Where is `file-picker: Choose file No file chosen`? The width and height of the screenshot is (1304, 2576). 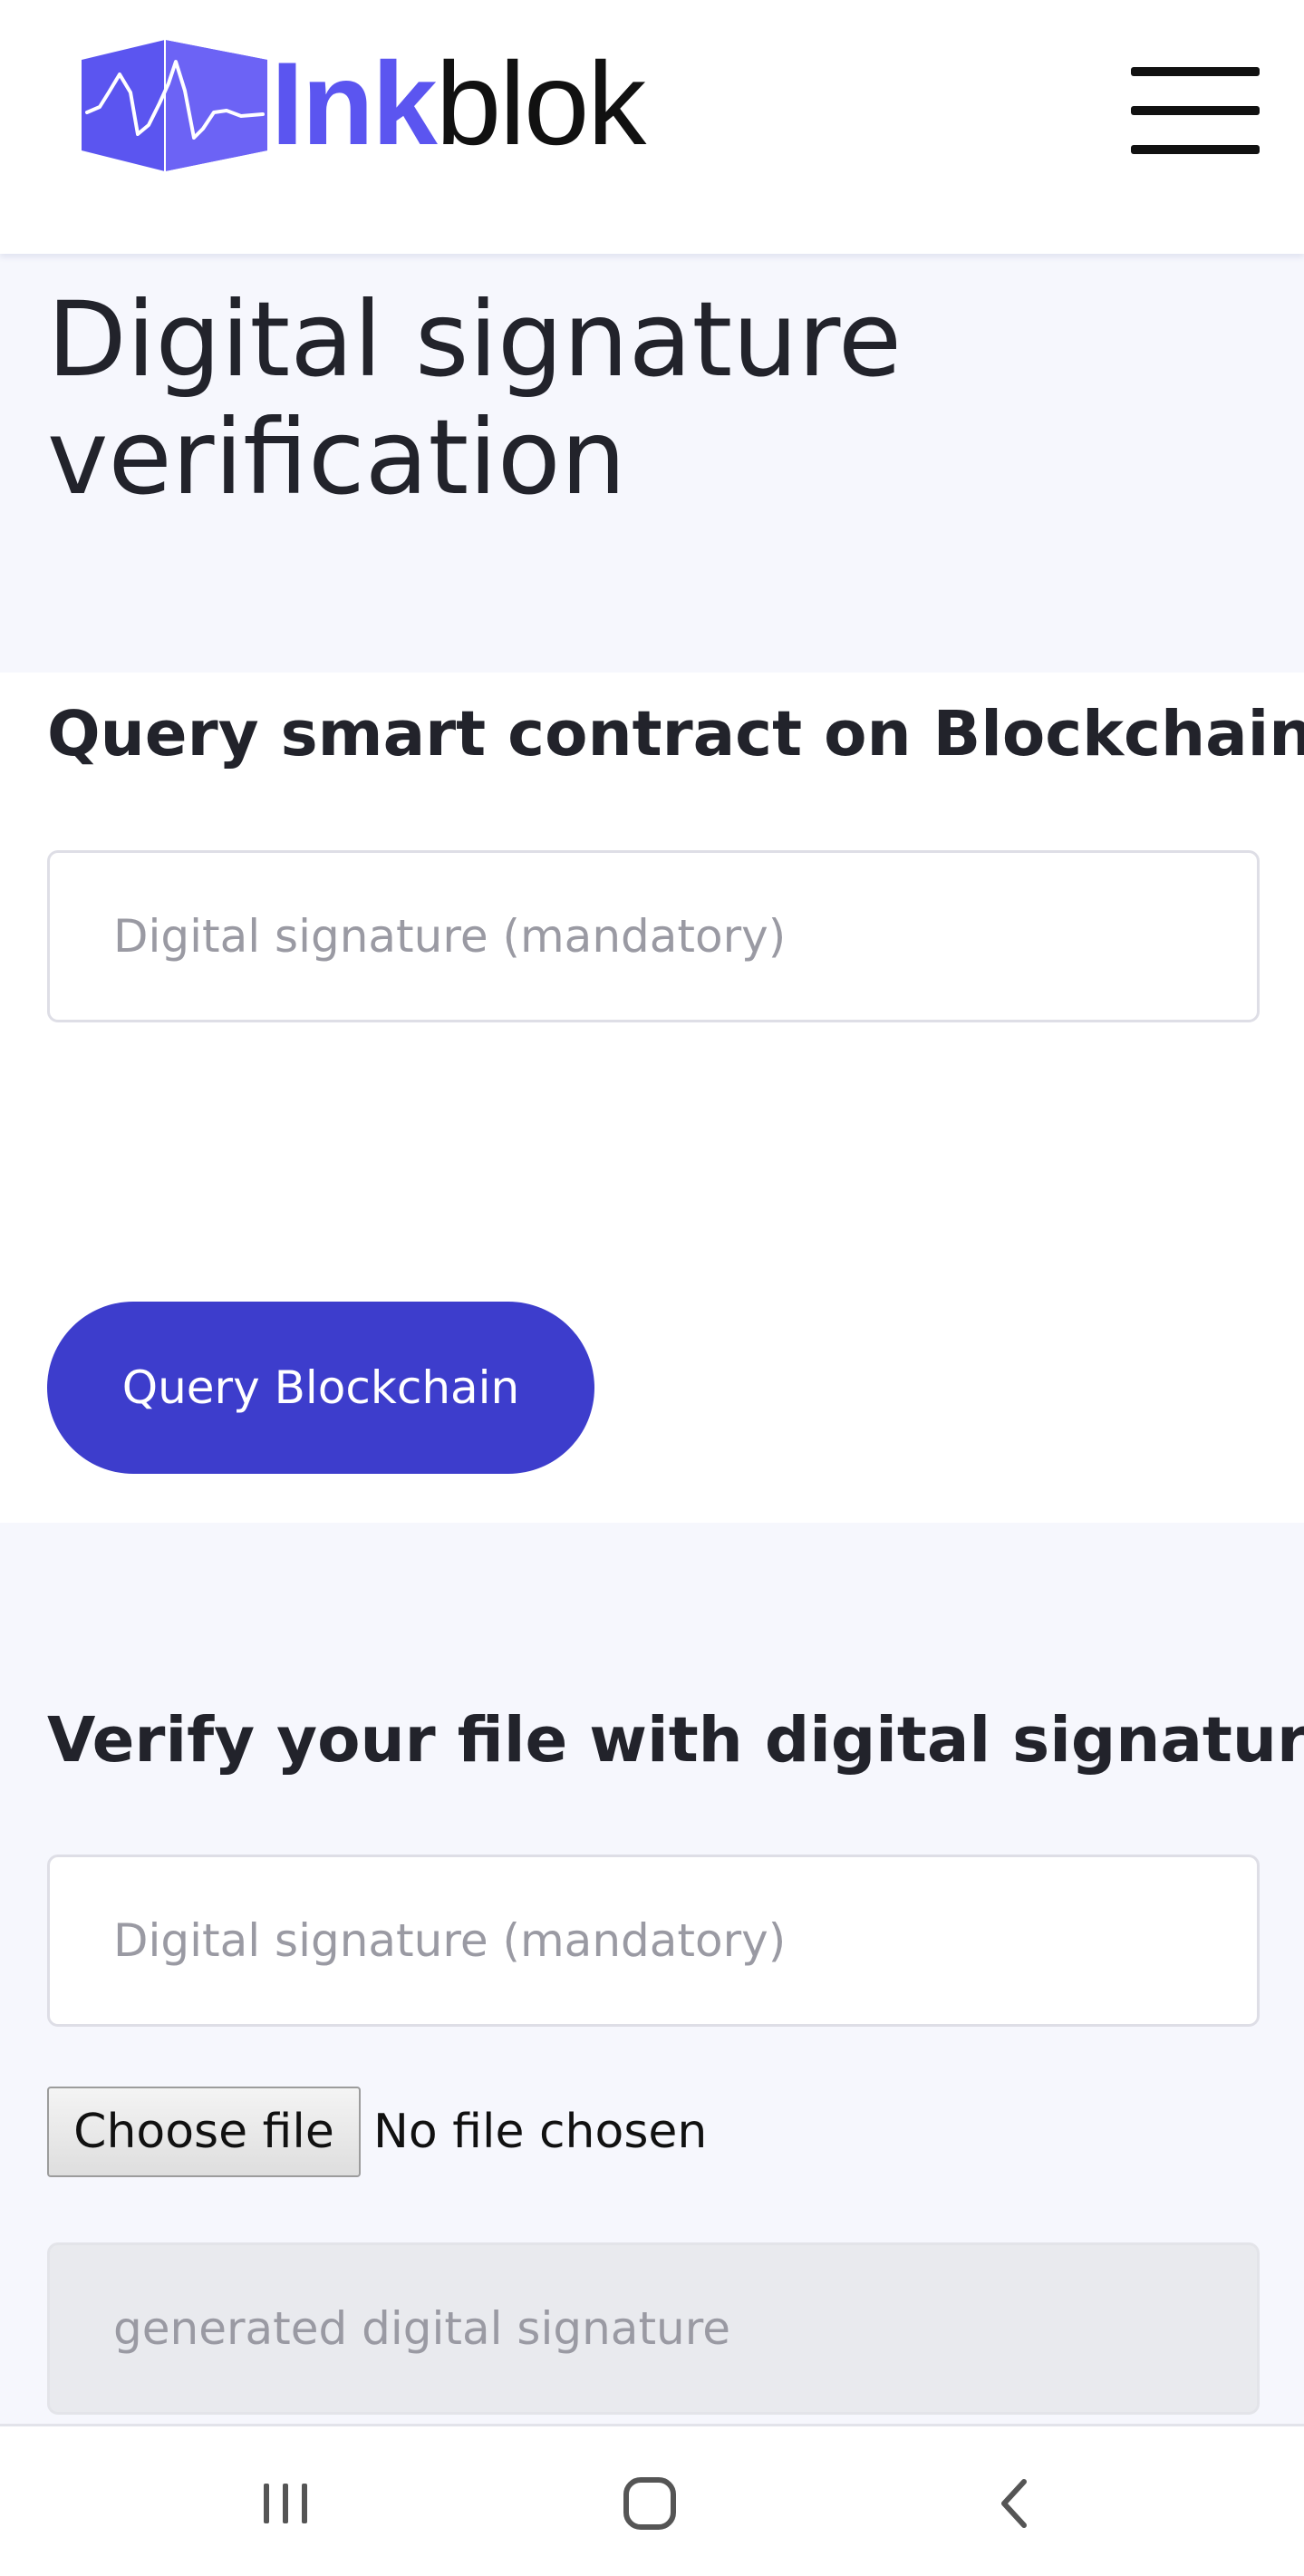
file-picker: Choose file No file chosen is located at coordinates (377, 2132).